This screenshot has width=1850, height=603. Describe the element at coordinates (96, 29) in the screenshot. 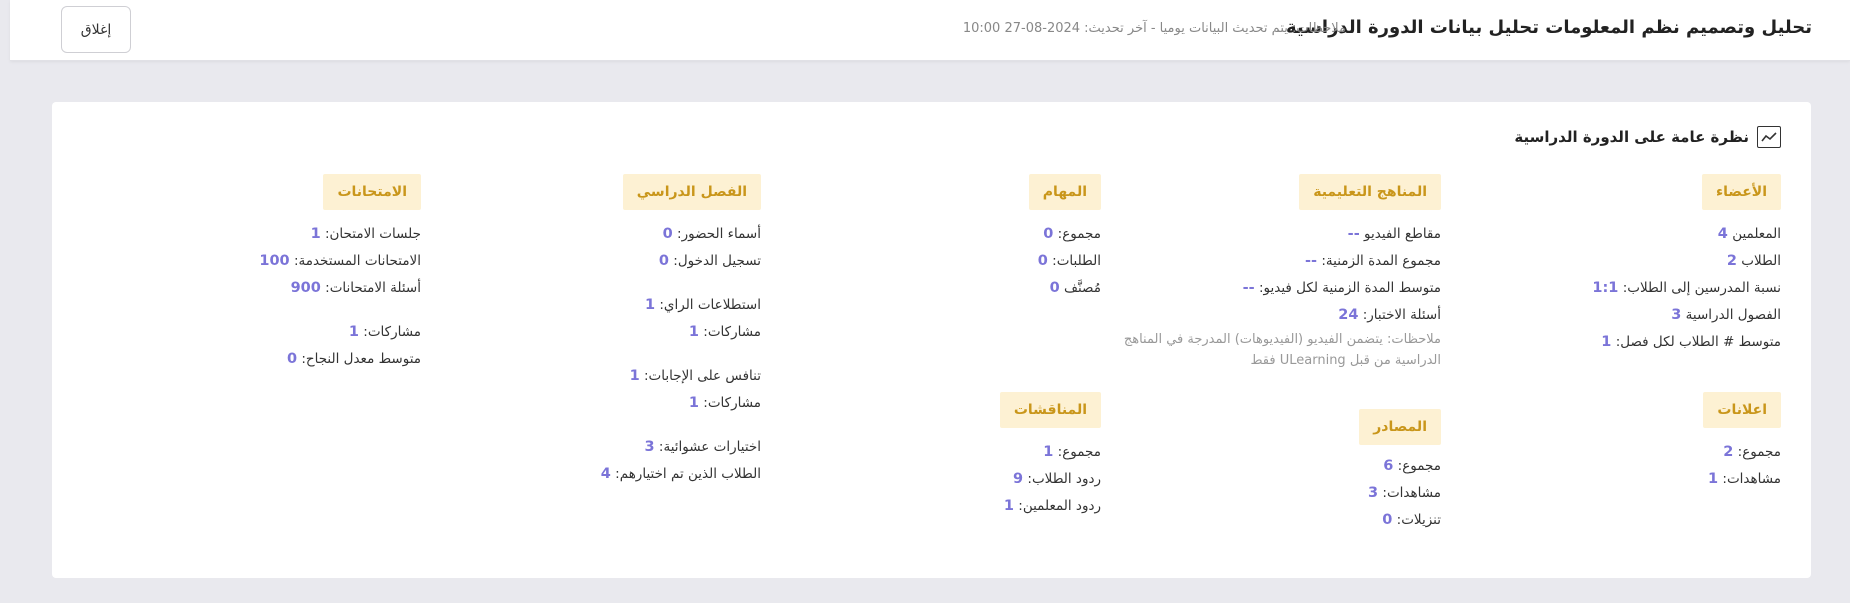

I see `close-button: إغلاق` at that location.